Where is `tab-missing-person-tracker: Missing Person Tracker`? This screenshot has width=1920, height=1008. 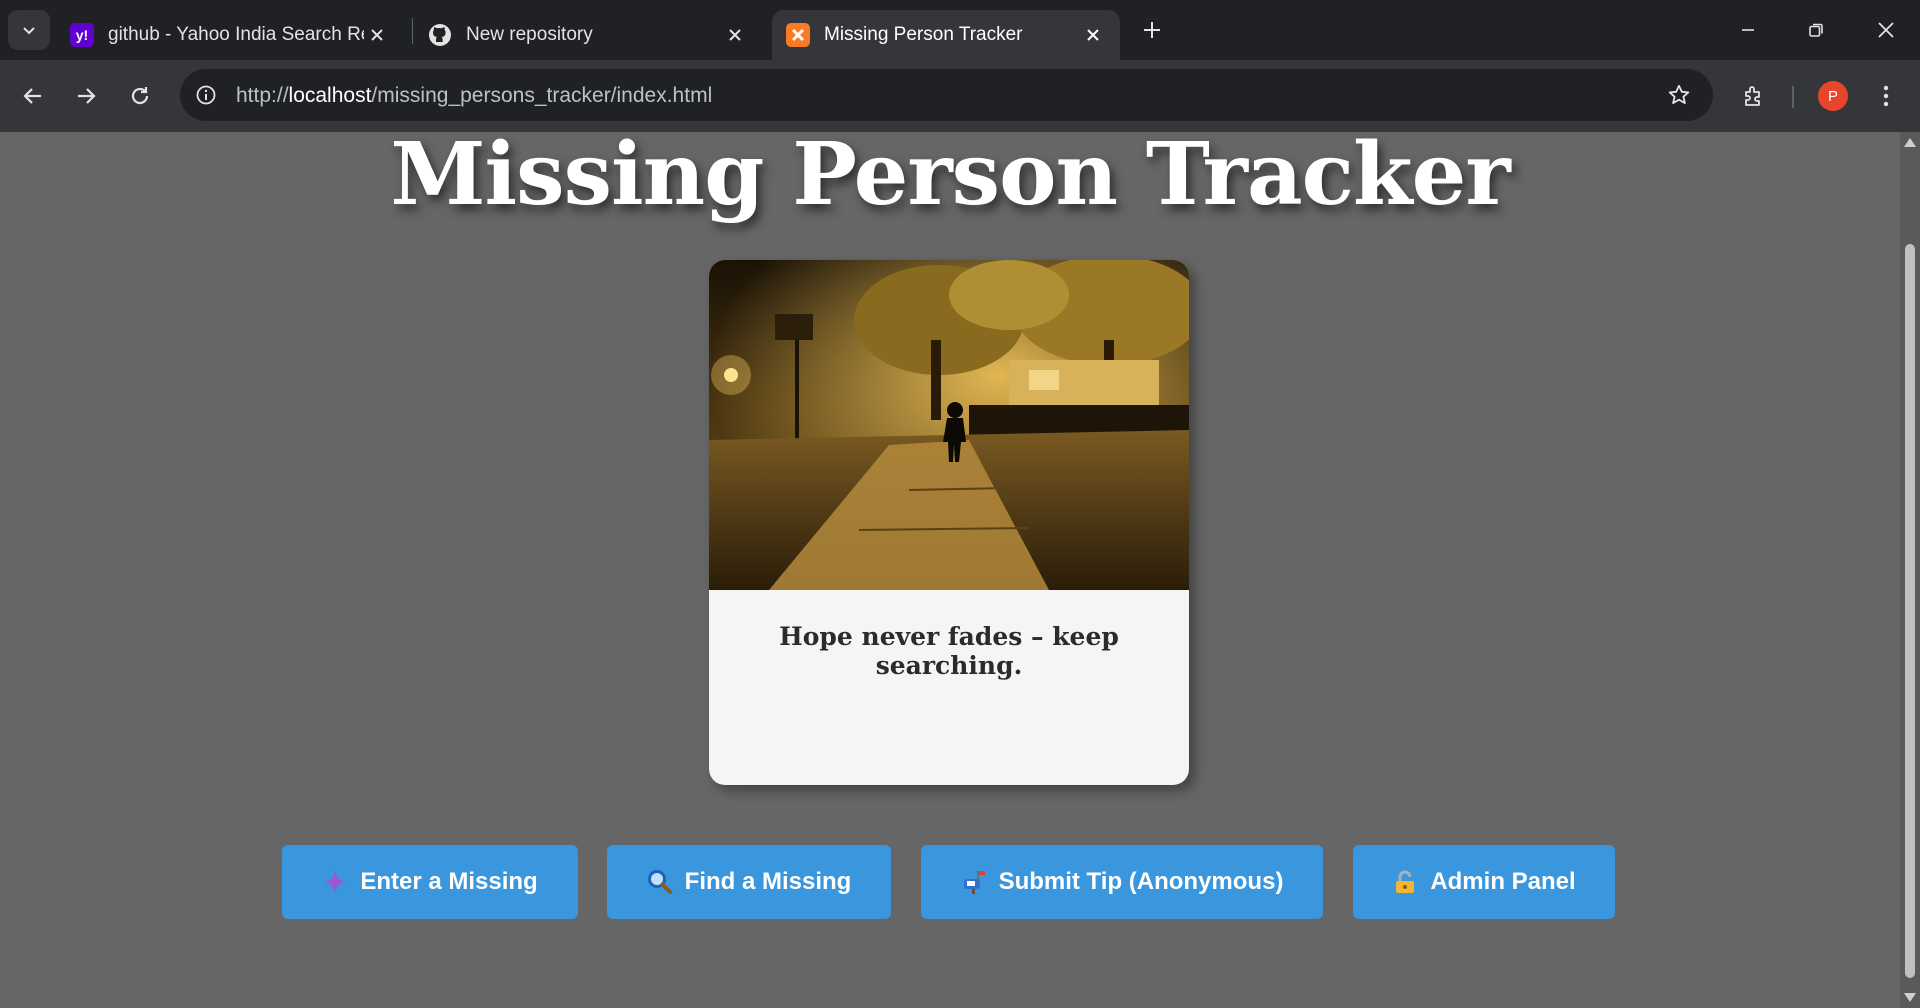
tab-missing-person-tracker: Missing Person Tracker is located at coordinates (946, 35).